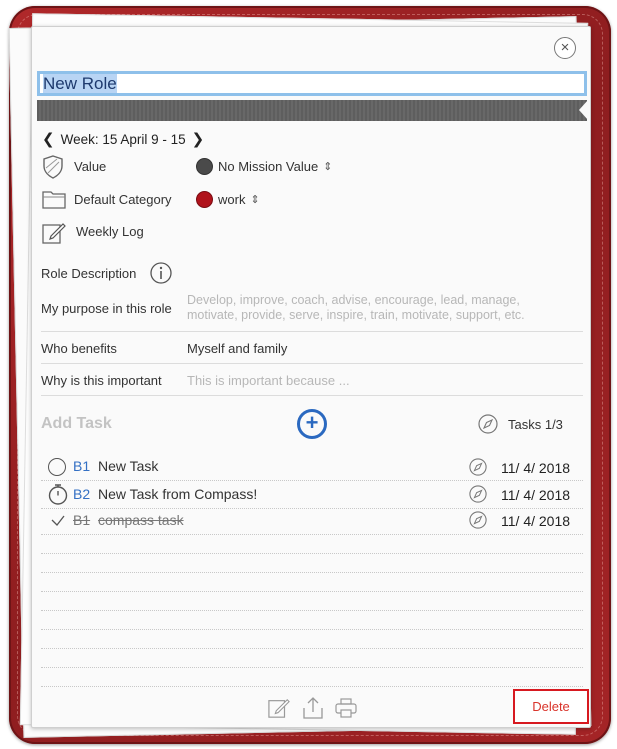  What do you see at coordinates (80, 83) in the screenshot?
I see `role-title-text: New Role` at bounding box center [80, 83].